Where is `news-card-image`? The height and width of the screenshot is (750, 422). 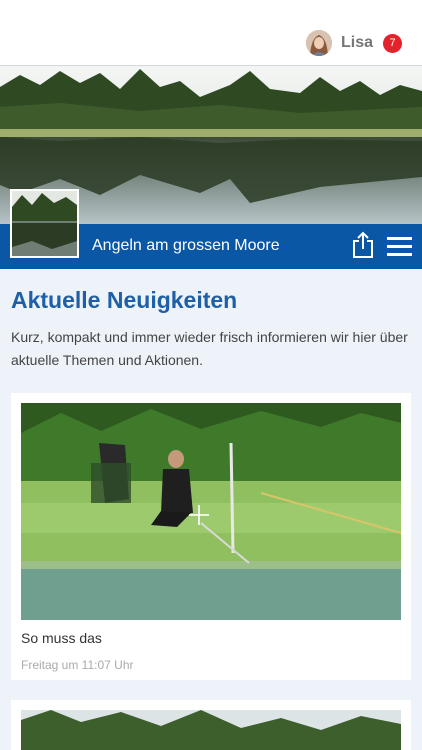 news-card-image is located at coordinates (211, 730).